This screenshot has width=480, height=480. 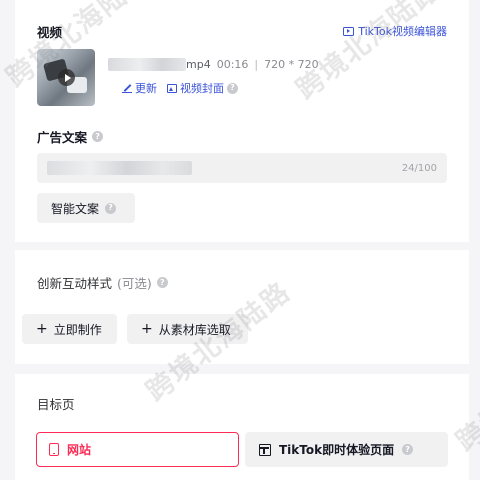 What do you see at coordinates (265, 449) in the screenshot?
I see `layout-icon` at bounding box center [265, 449].